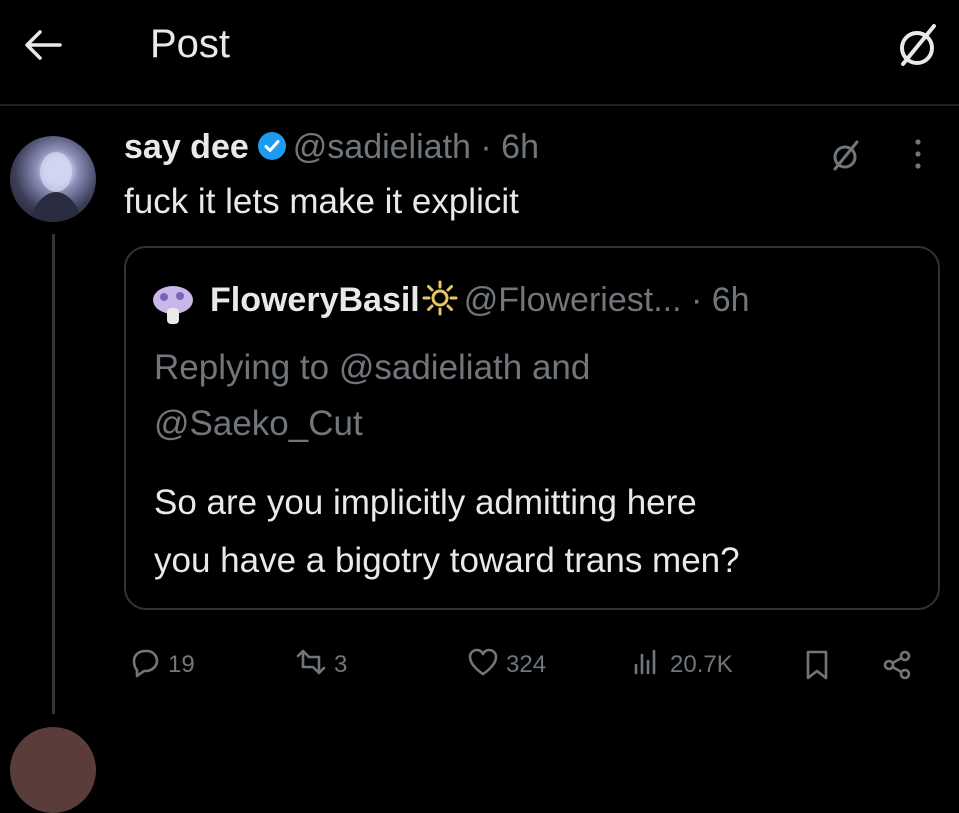 Image resolution: width=959 pixels, height=813 pixels. What do you see at coordinates (701, 664) in the screenshot?
I see `views-count: 20.7K` at bounding box center [701, 664].